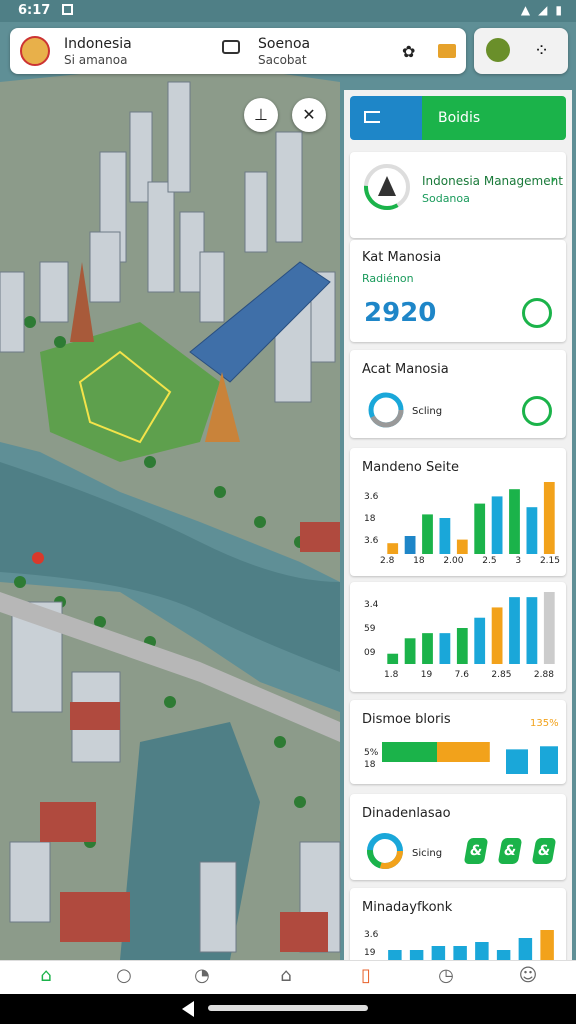  I want to click on donut-card: Dinadenlasao Sicing & & &, so click(458, 837).